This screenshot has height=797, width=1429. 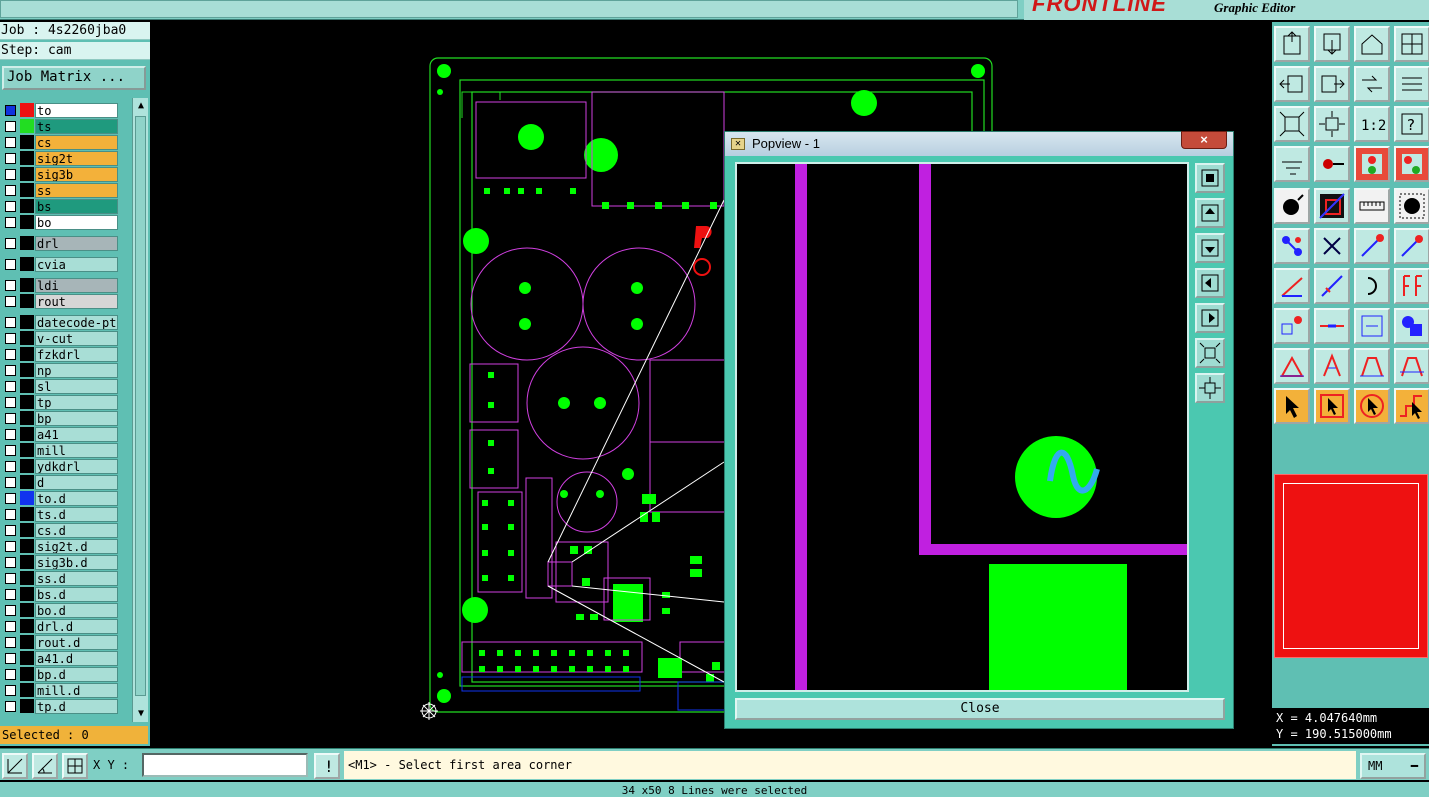 I want to click on layer-name: datecode-pte, so click(x=76, y=322).